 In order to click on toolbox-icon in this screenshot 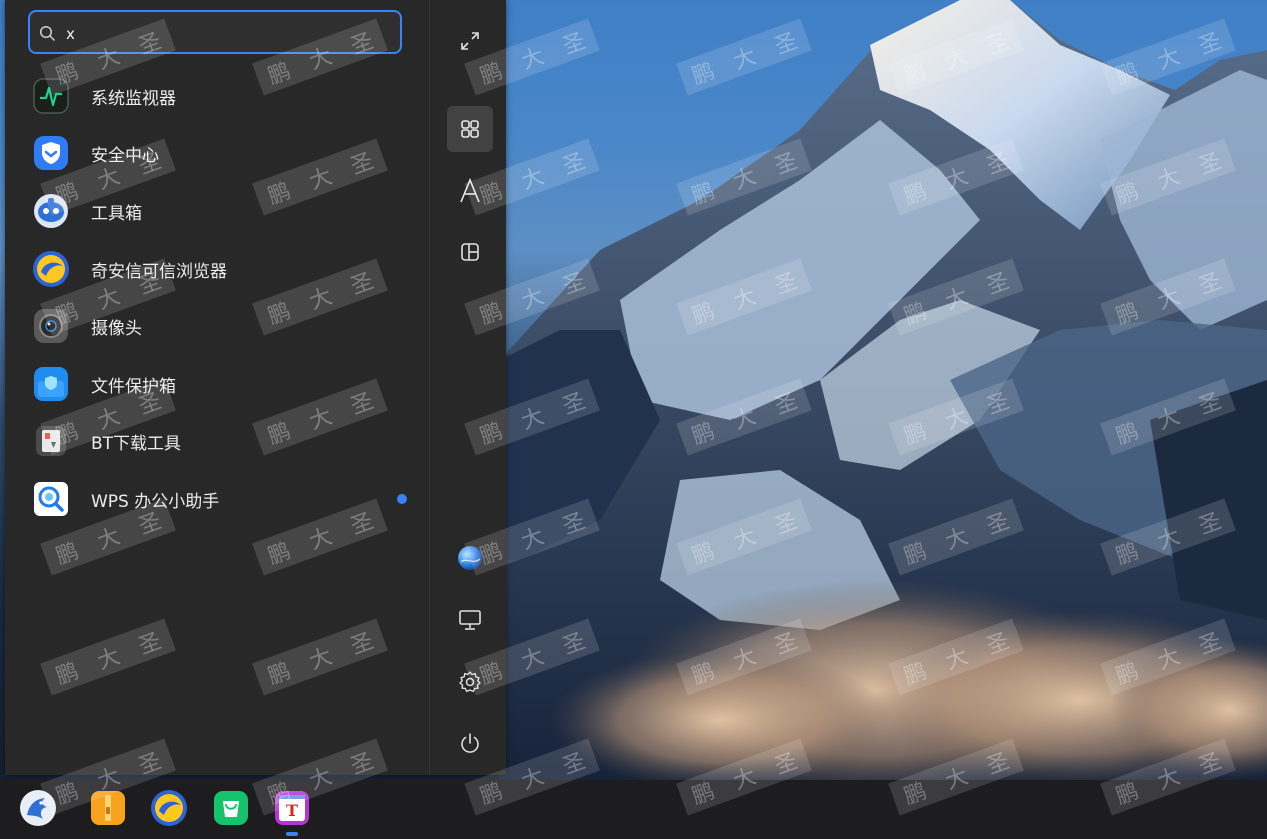, I will do `click(51, 211)`.